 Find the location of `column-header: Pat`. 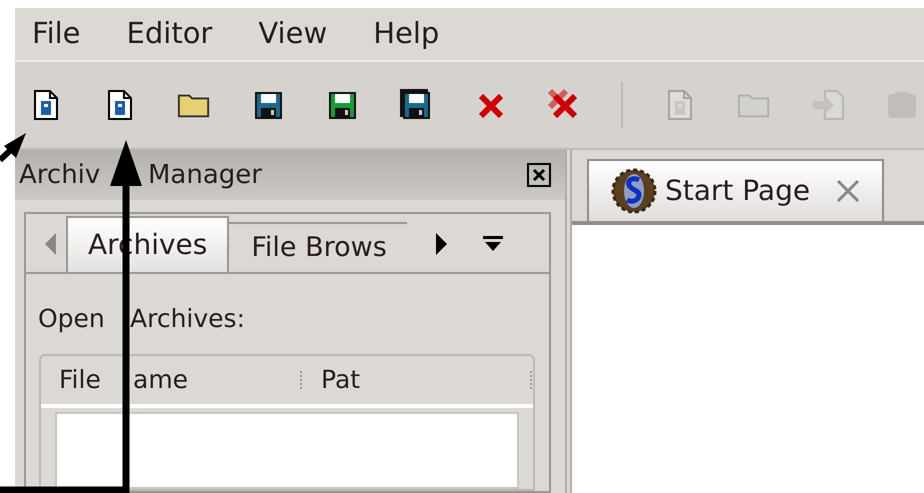

column-header: Pat is located at coordinates (340, 379).